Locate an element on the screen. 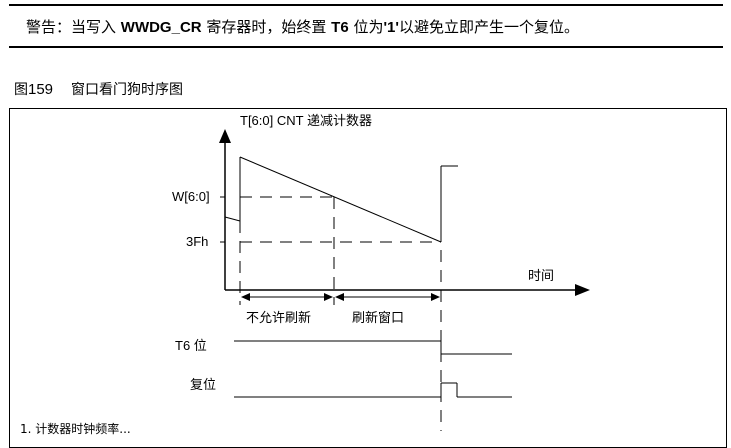 Image resolution: width=731 pixels, height=448 pixels. signal-t6-label: T6 位 is located at coordinates (191, 345).